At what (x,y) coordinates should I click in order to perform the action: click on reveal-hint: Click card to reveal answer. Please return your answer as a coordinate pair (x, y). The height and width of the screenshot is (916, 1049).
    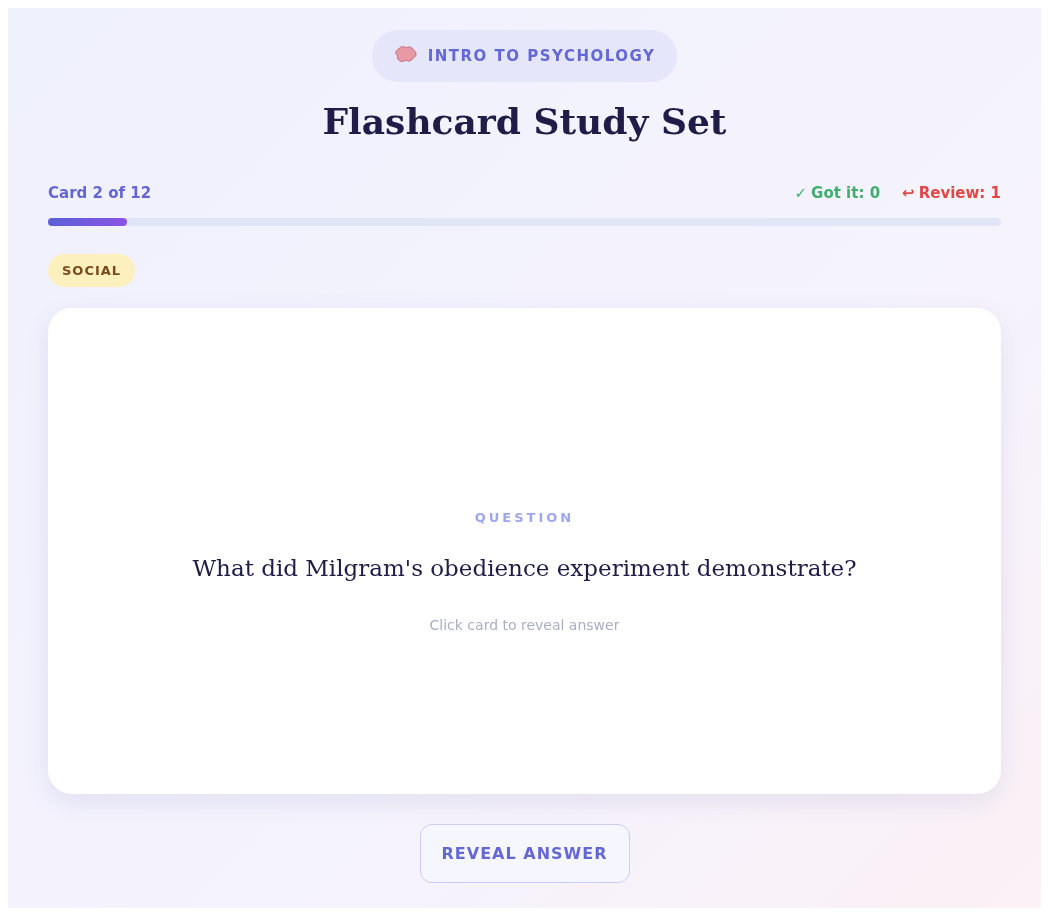
    Looking at the image, I should click on (524, 624).